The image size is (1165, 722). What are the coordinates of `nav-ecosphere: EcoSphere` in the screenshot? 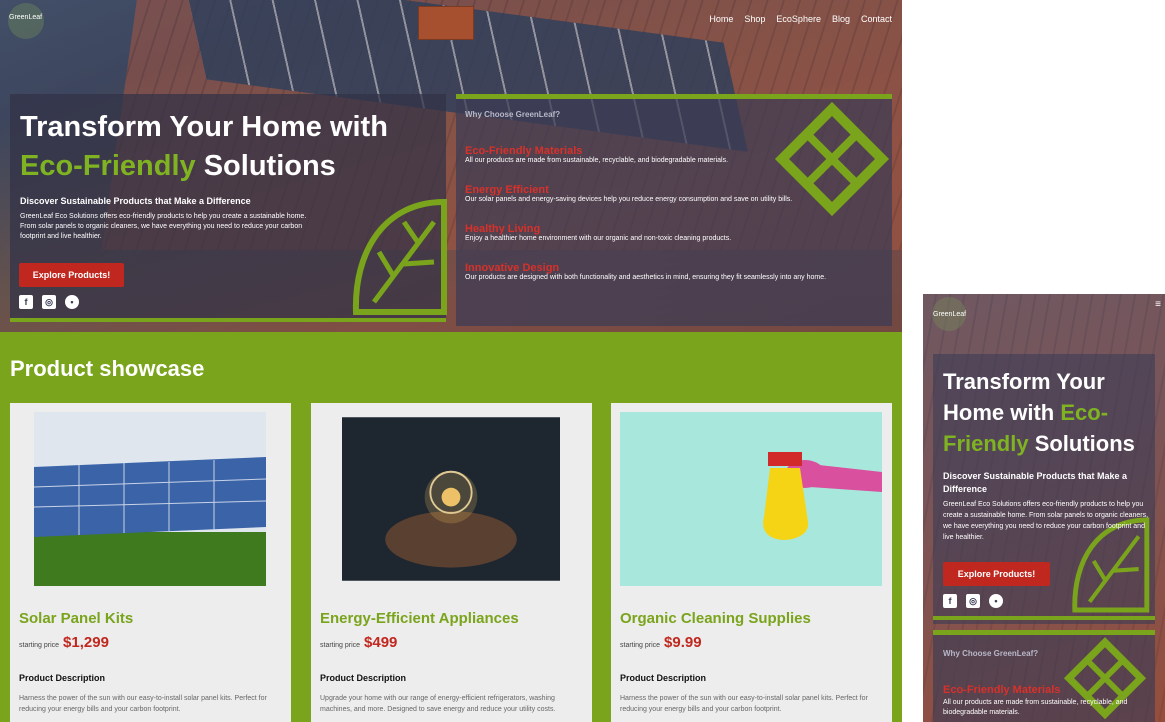 It's located at (798, 19).